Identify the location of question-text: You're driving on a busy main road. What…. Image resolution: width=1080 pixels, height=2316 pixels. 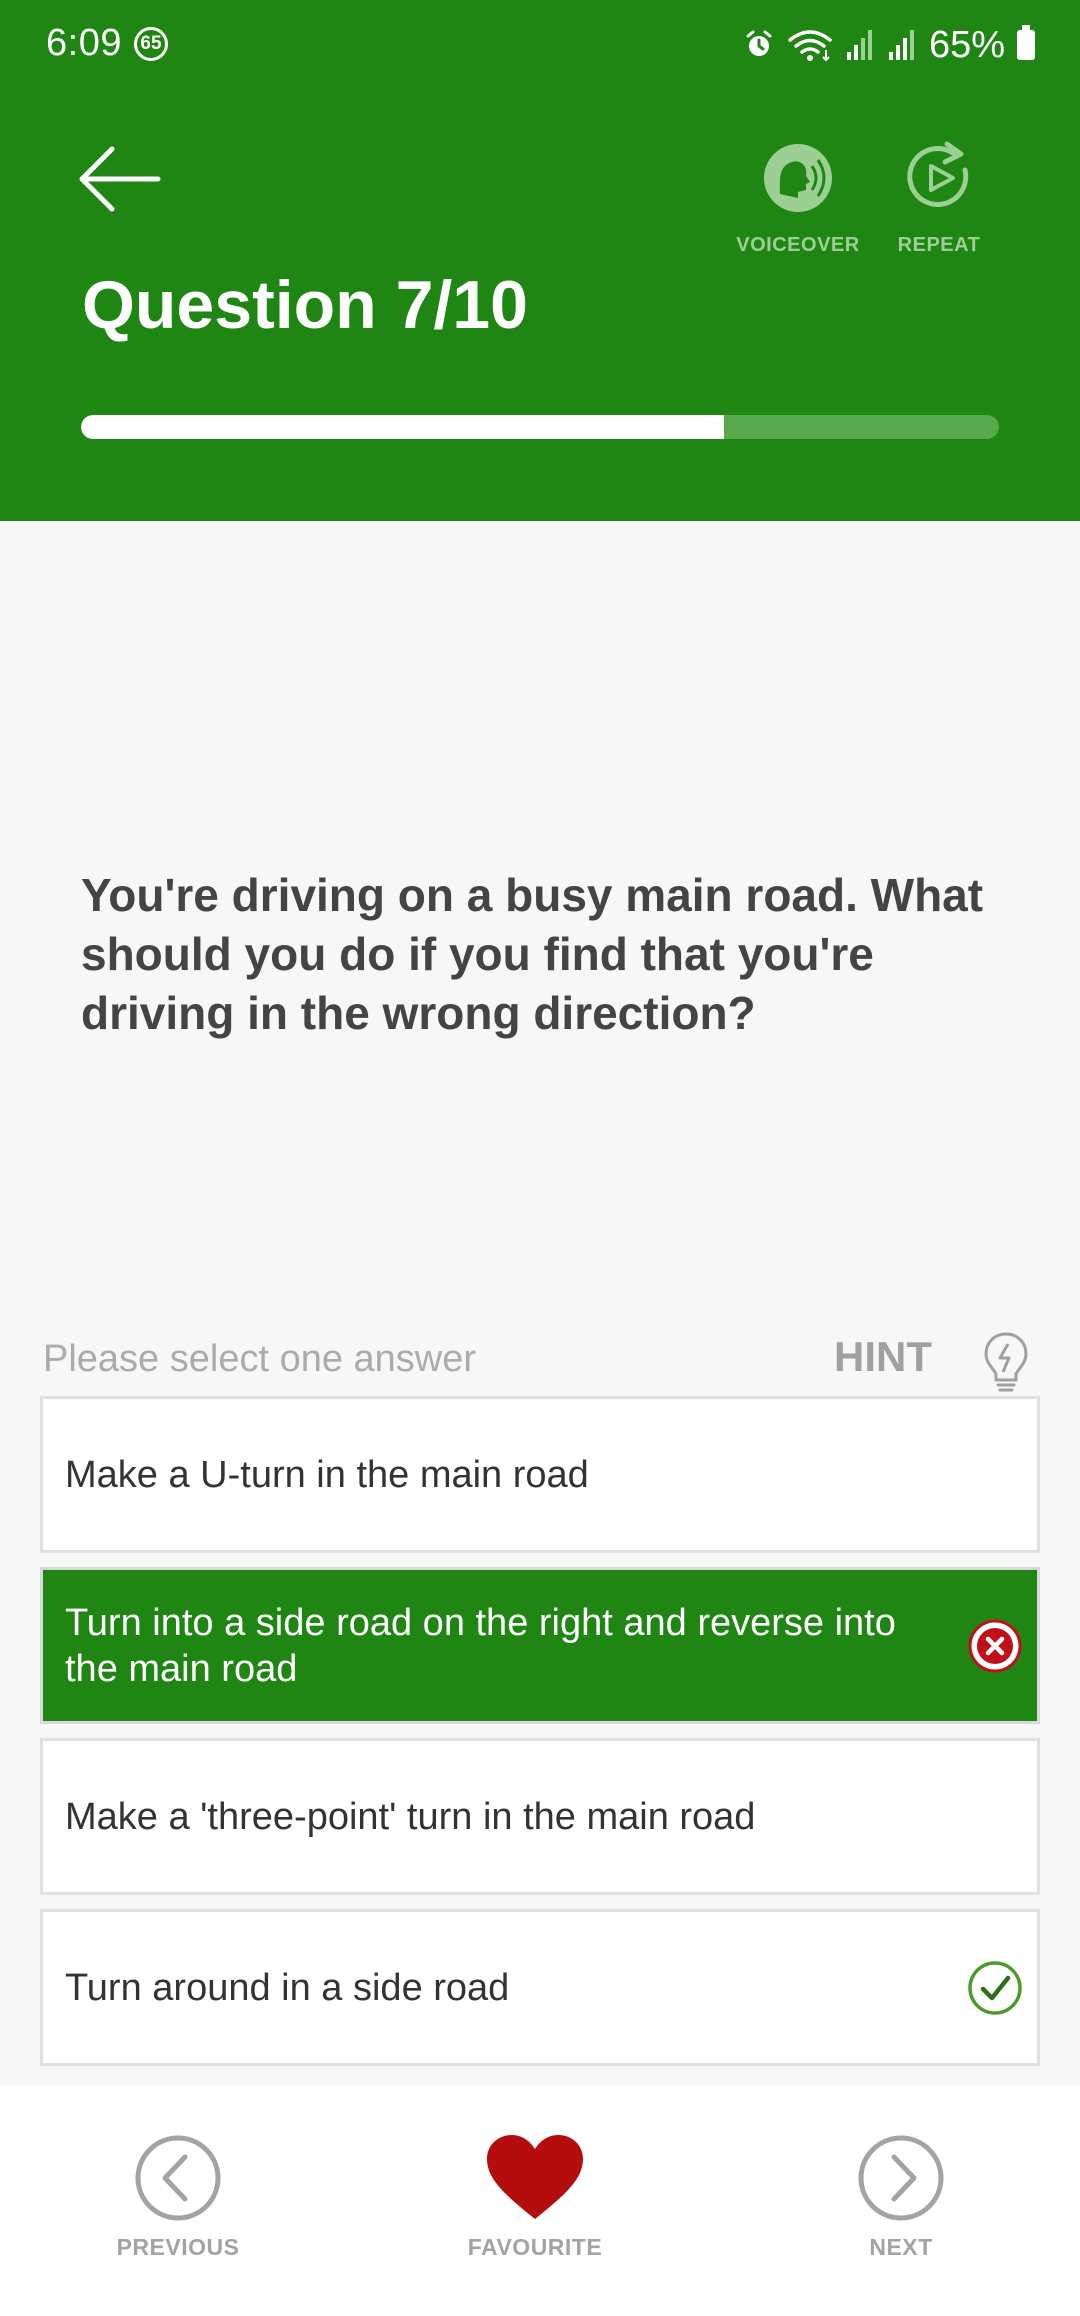
(532, 954).